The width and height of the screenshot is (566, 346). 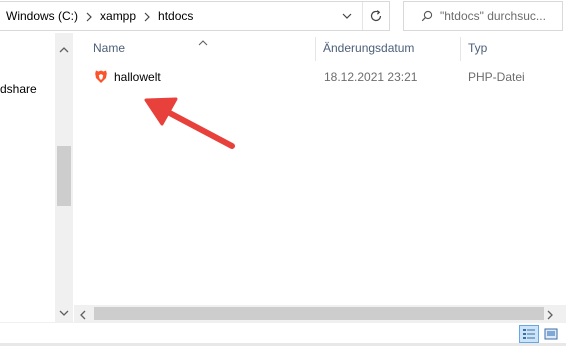 What do you see at coordinates (109, 48) in the screenshot?
I see `column-header-name: Name` at bounding box center [109, 48].